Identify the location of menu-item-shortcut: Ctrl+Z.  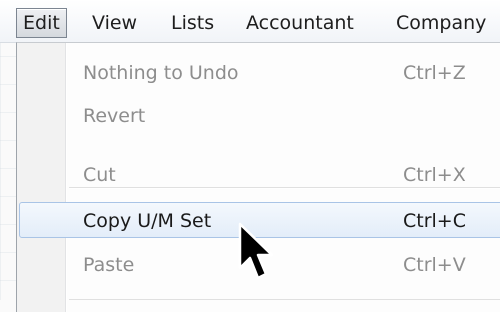
(434, 73).